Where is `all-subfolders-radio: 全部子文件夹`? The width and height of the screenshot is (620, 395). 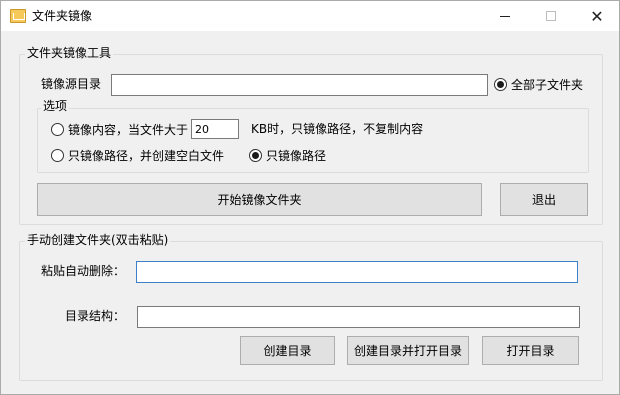
all-subfolders-radio: 全部子文件夹 is located at coordinates (538, 84).